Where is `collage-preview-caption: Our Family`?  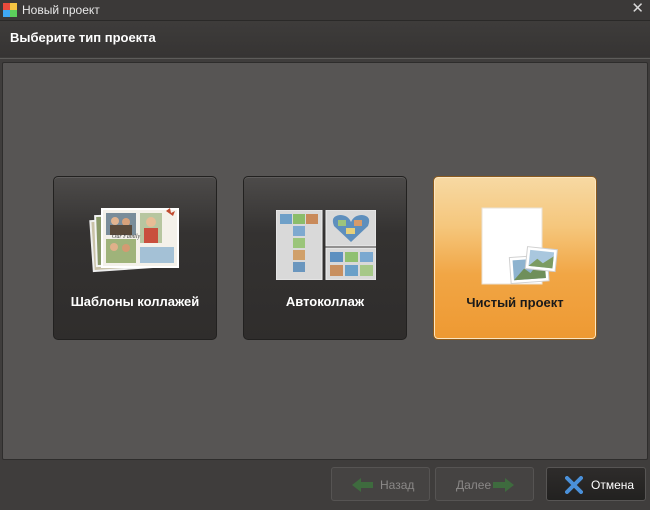
collage-preview-caption: Our Family is located at coordinates (126, 237).